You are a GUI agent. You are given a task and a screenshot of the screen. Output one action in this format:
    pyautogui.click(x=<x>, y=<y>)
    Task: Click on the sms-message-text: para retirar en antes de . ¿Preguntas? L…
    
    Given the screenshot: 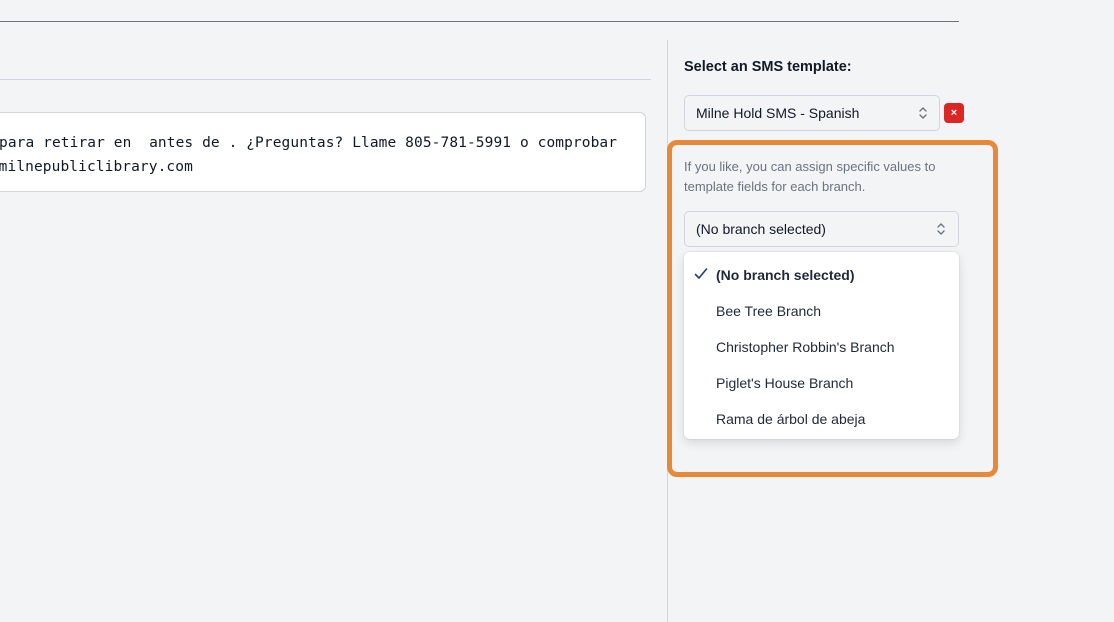 What is the action you would take?
    pyautogui.click(x=322, y=161)
    